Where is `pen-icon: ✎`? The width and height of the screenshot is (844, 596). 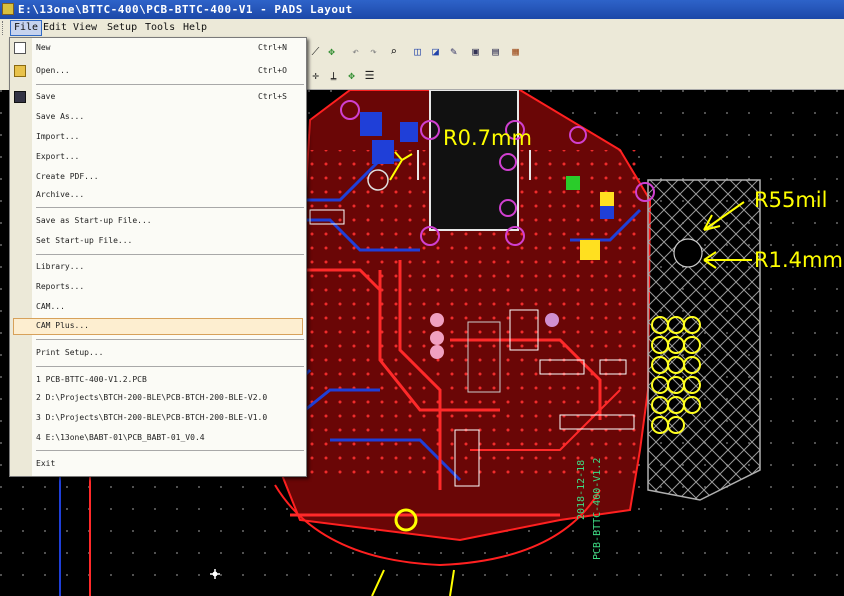 pen-icon: ✎ is located at coordinates (453, 51).